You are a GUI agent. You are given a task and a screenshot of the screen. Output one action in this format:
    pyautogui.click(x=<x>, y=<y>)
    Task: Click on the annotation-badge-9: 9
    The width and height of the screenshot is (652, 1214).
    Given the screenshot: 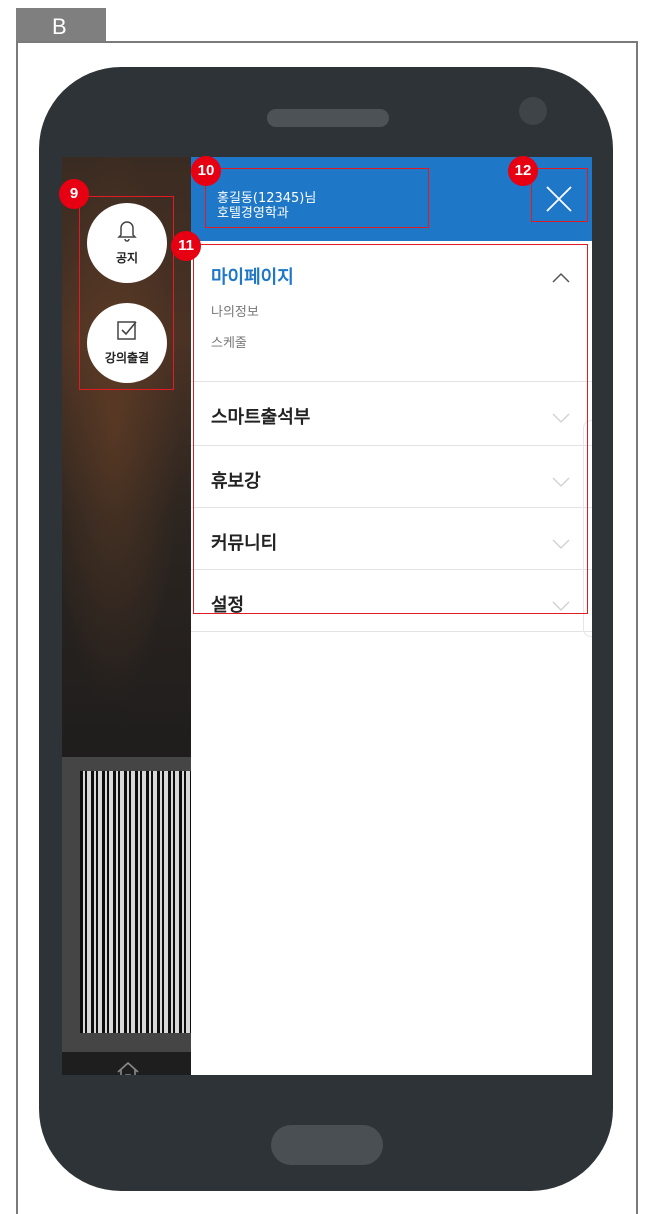 What is the action you would take?
    pyautogui.click(x=74, y=194)
    